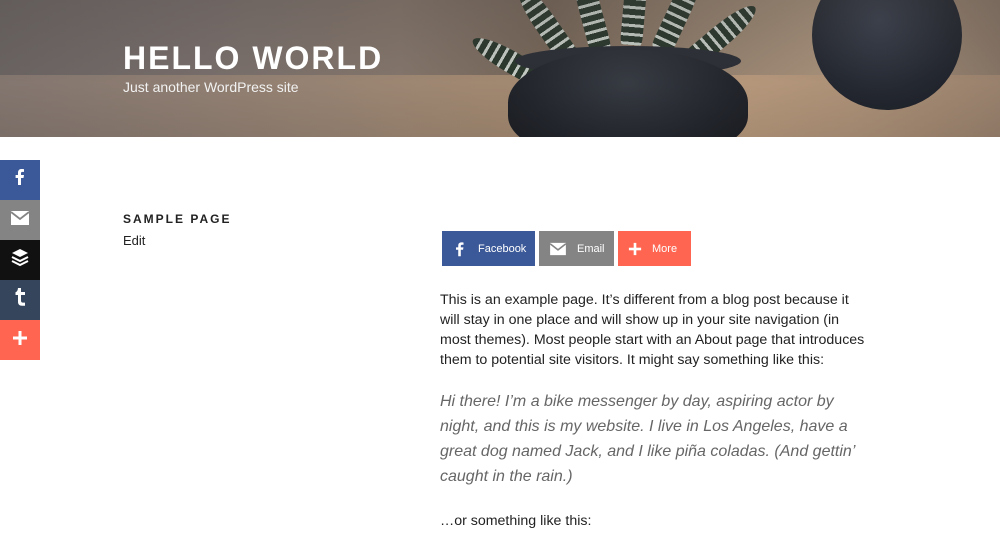 Image resolution: width=1000 pixels, height=550 pixels. What do you see at coordinates (502, 248) in the screenshot?
I see `share-facebook-label: Facebook` at bounding box center [502, 248].